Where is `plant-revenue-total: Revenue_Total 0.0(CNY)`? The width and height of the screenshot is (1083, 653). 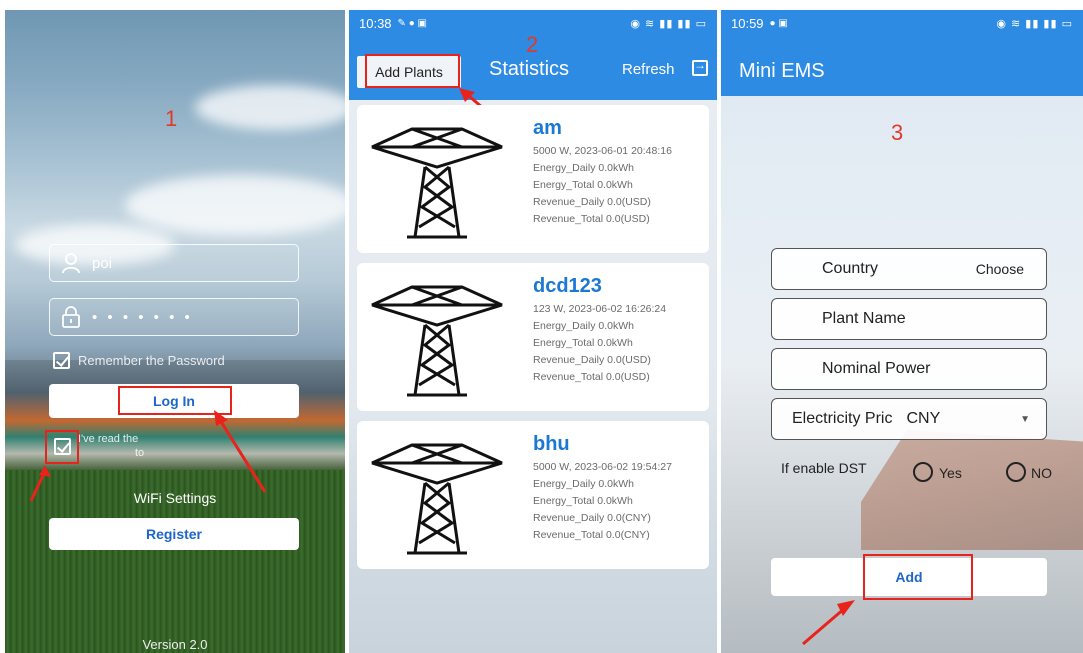 plant-revenue-total: Revenue_Total 0.0(CNY) is located at coordinates (591, 535).